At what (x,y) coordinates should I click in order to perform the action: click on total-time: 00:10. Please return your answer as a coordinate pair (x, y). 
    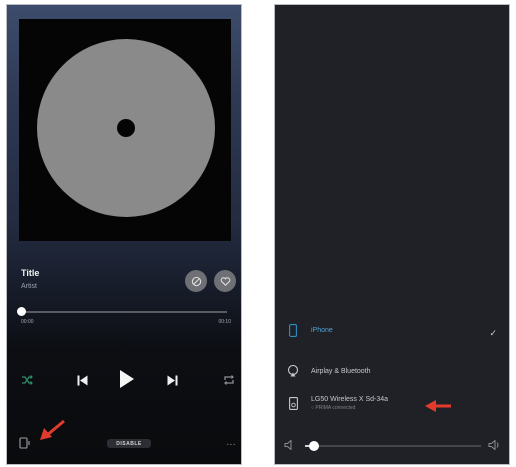
    Looking at the image, I should click on (224, 322).